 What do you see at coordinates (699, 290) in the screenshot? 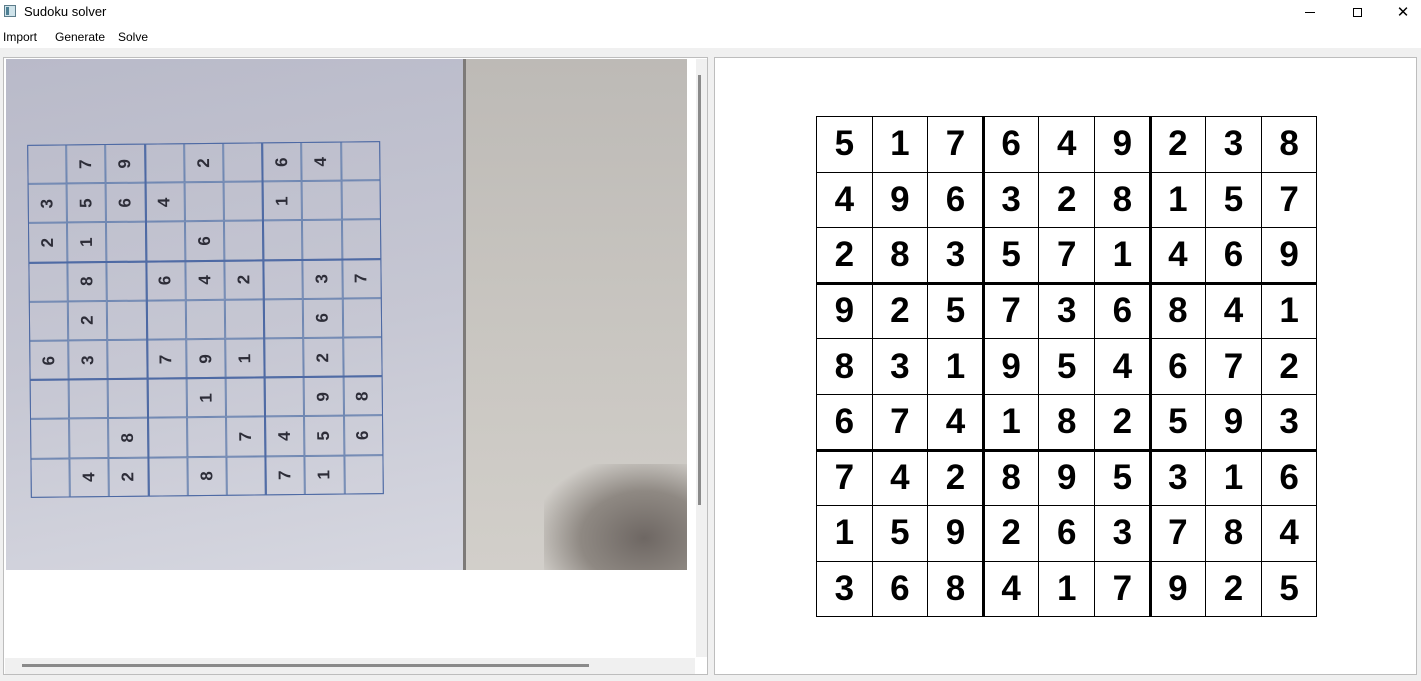
I see `vertical-scrollbar-thumb` at bounding box center [699, 290].